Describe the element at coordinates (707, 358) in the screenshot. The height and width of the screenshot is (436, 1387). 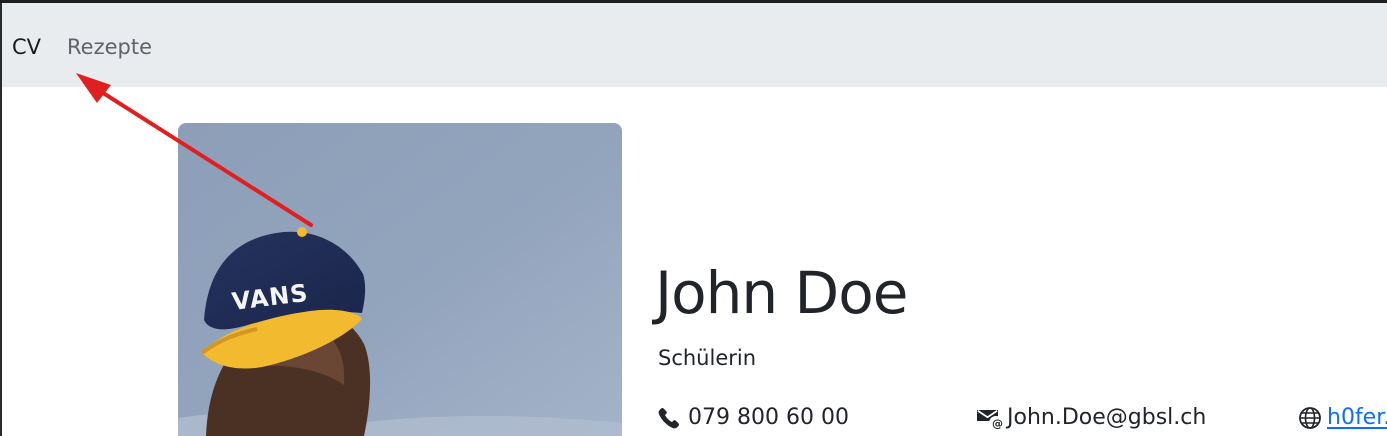
I see `profile-role: Schülerin` at that location.